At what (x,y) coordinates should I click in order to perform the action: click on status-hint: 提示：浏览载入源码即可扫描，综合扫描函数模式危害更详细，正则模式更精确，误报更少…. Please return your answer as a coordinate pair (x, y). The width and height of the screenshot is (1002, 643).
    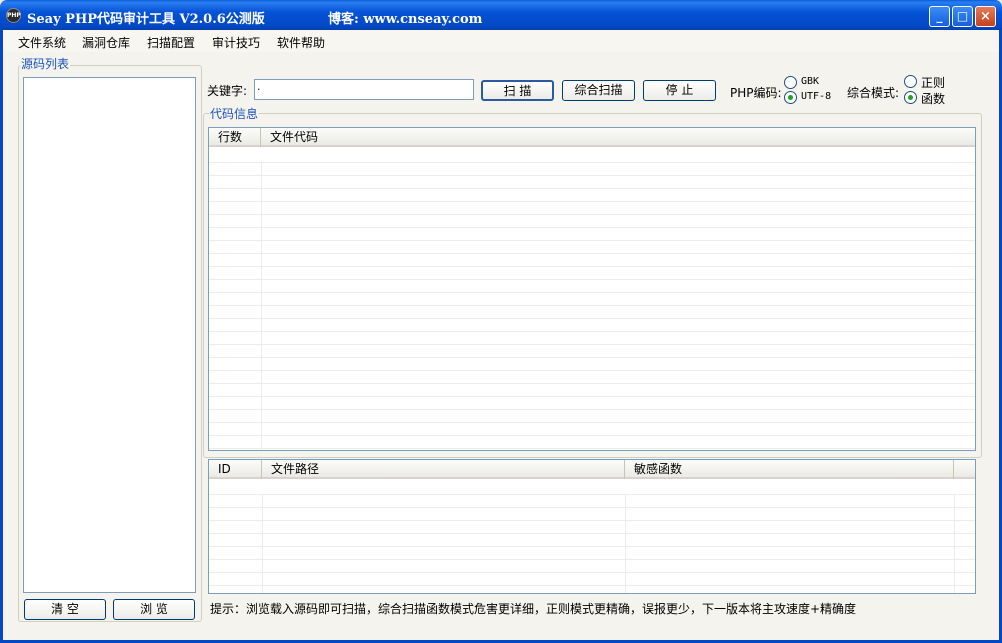
    Looking at the image, I should click on (533, 609).